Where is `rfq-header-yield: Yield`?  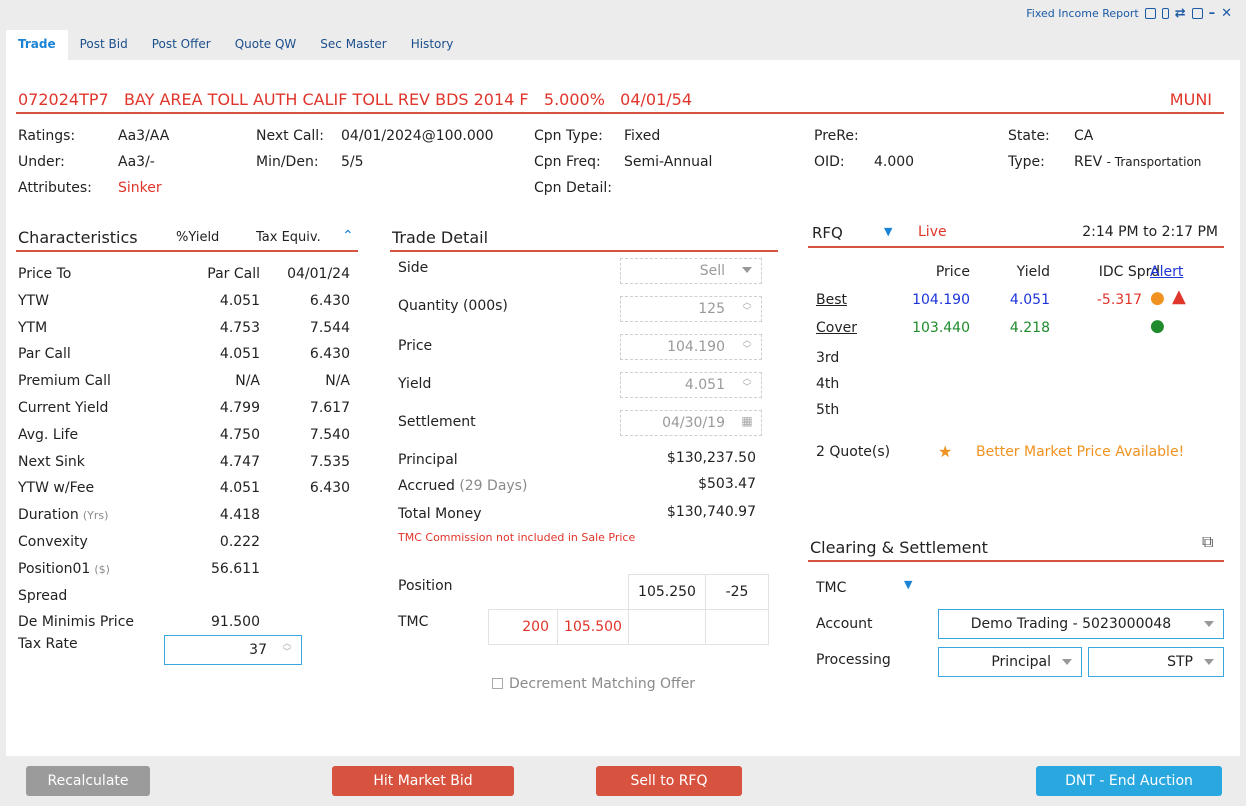
rfq-header-yield: Yield is located at coordinates (1033, 272).